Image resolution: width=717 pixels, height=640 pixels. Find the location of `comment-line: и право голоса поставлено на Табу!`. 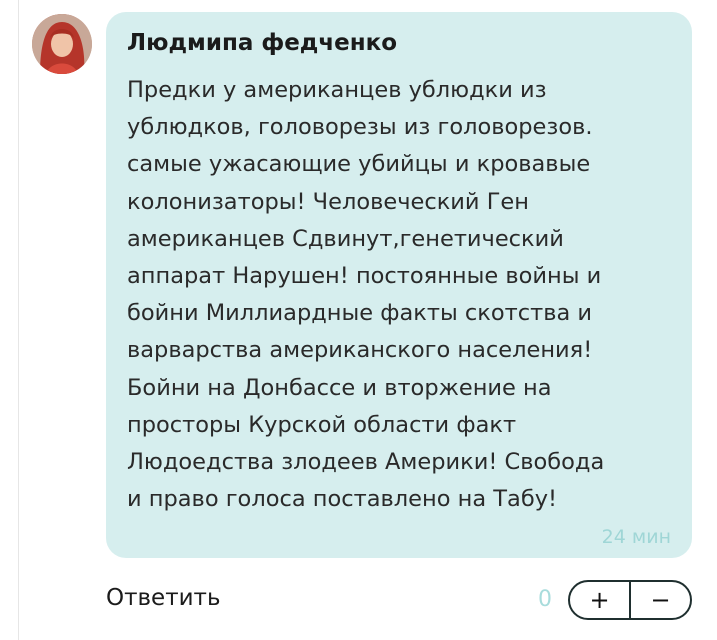

comment-line: и право голоса поставлено на Табу! is located at coordinates (342, 499).